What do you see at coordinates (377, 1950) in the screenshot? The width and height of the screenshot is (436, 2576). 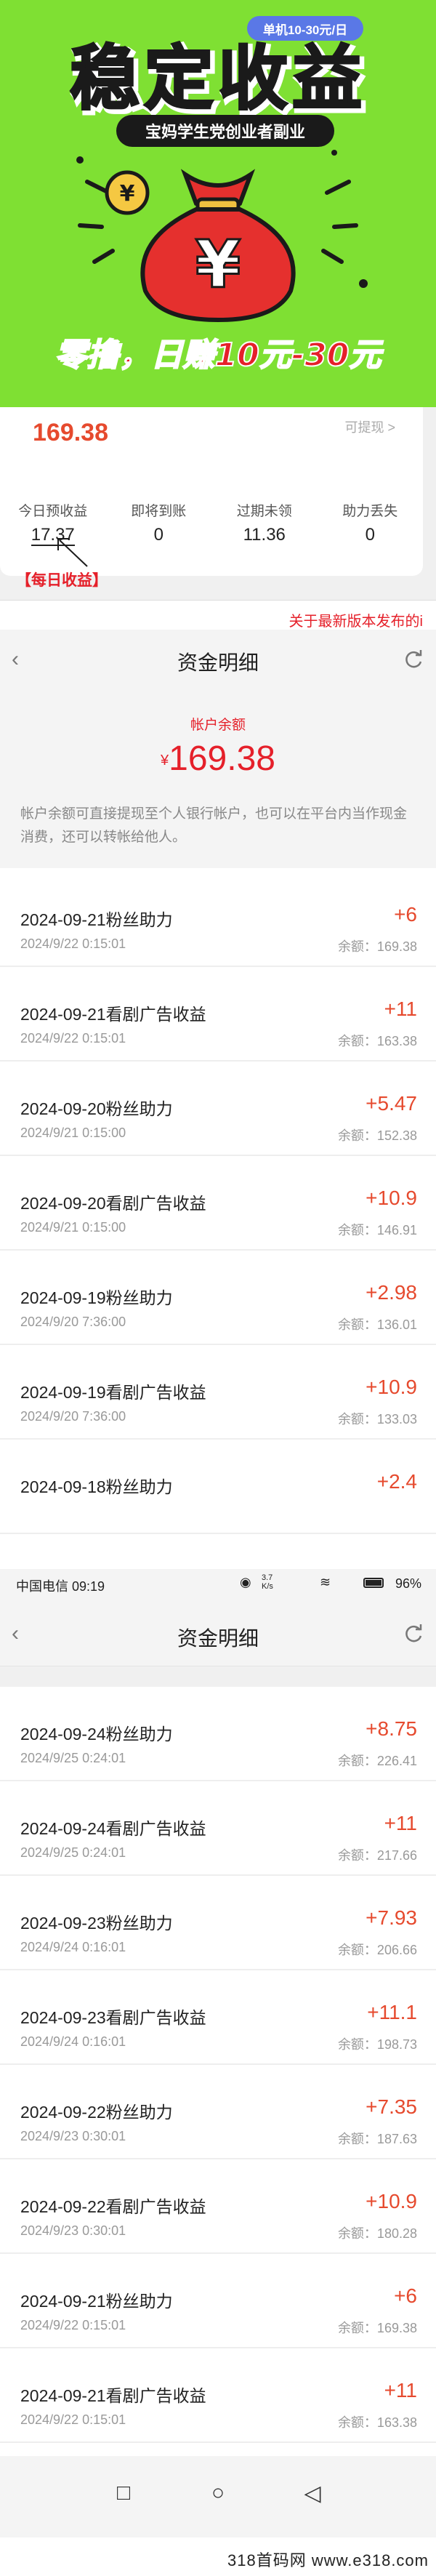 I see `transaction-balance: 余额：206.66` at bounding box center [377, 1950].